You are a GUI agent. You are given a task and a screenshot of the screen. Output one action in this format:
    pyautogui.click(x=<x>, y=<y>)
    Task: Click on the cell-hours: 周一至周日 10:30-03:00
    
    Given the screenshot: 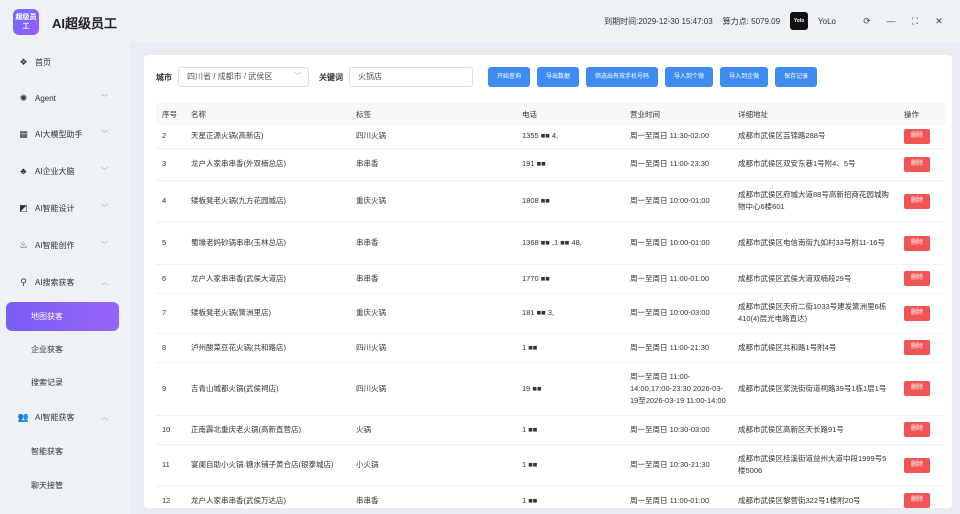 What is the action you would take?
    pyautogui.click(x=678, y=430)
    